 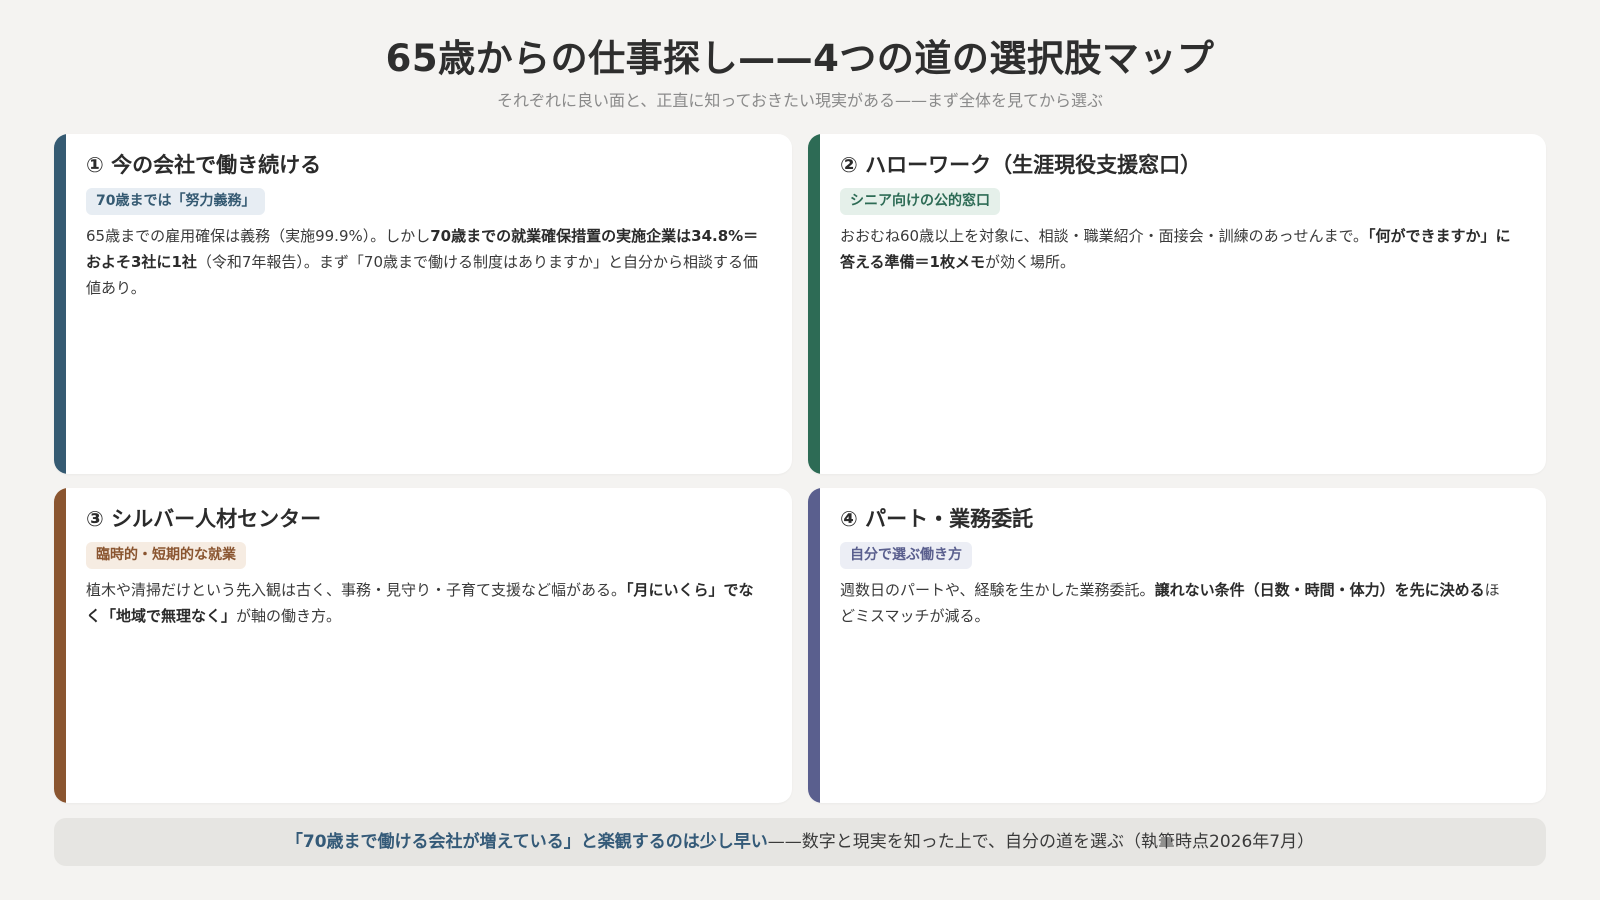 What do you see at coordinates (204, 519) in the screenshot?
I see `card-title: ③ シルバー人材センター` at bounding box center [204, 519].